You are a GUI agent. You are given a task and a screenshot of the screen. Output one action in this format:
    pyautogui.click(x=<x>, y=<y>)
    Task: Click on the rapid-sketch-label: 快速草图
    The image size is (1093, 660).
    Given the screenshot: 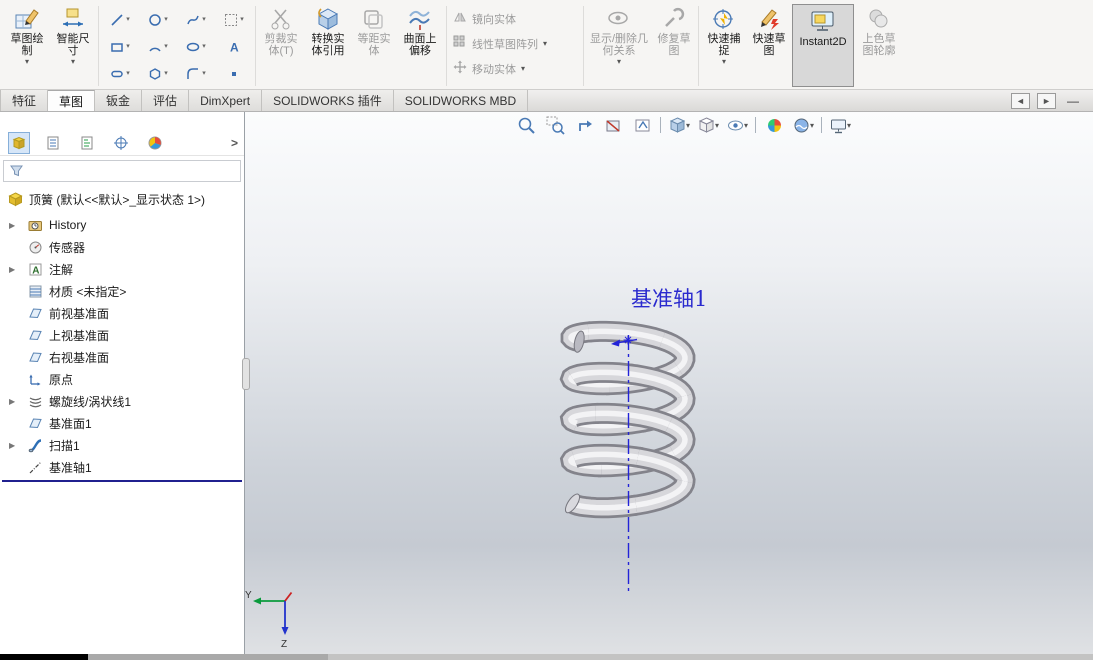 What is the action you would take?
    pyautogui.click(x=769, y=45)
    